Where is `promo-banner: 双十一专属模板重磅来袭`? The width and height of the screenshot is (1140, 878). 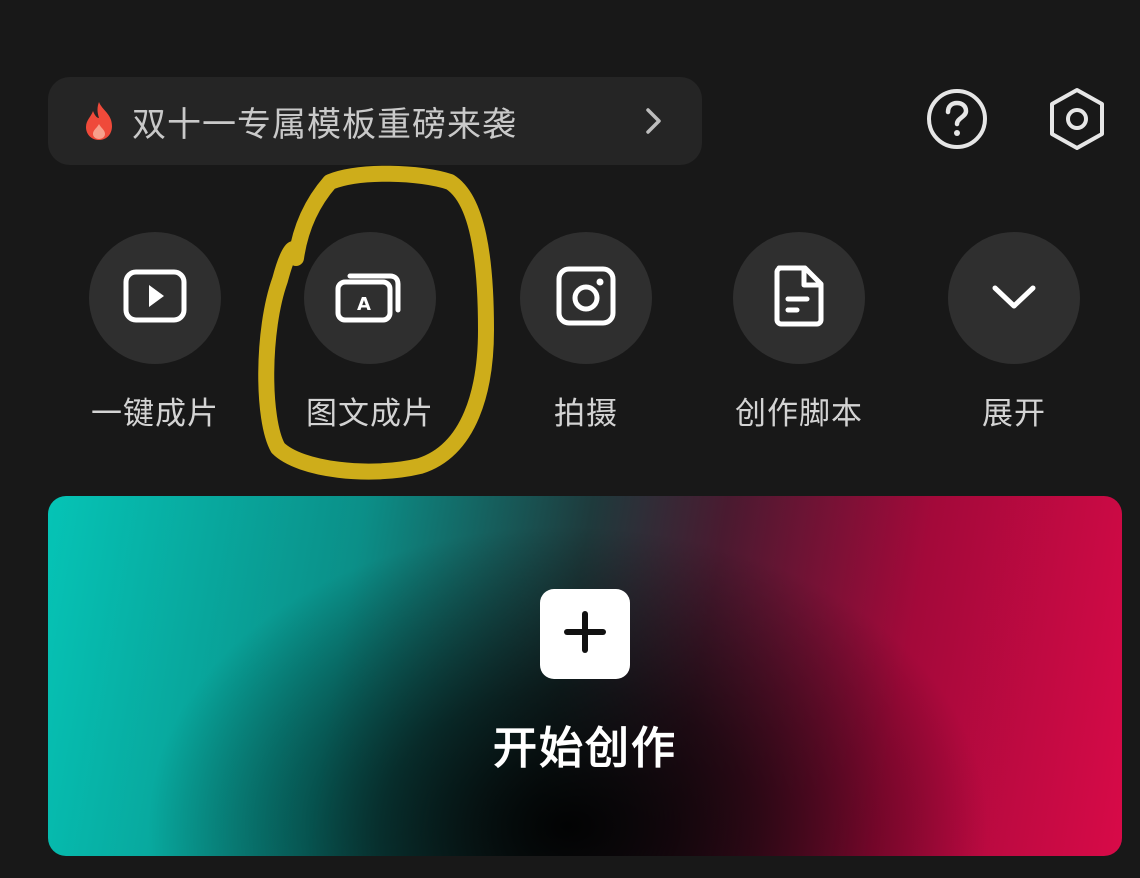 promo-banner: 双十一专属模板重磅来袭 is located at coordinates (375, 121).